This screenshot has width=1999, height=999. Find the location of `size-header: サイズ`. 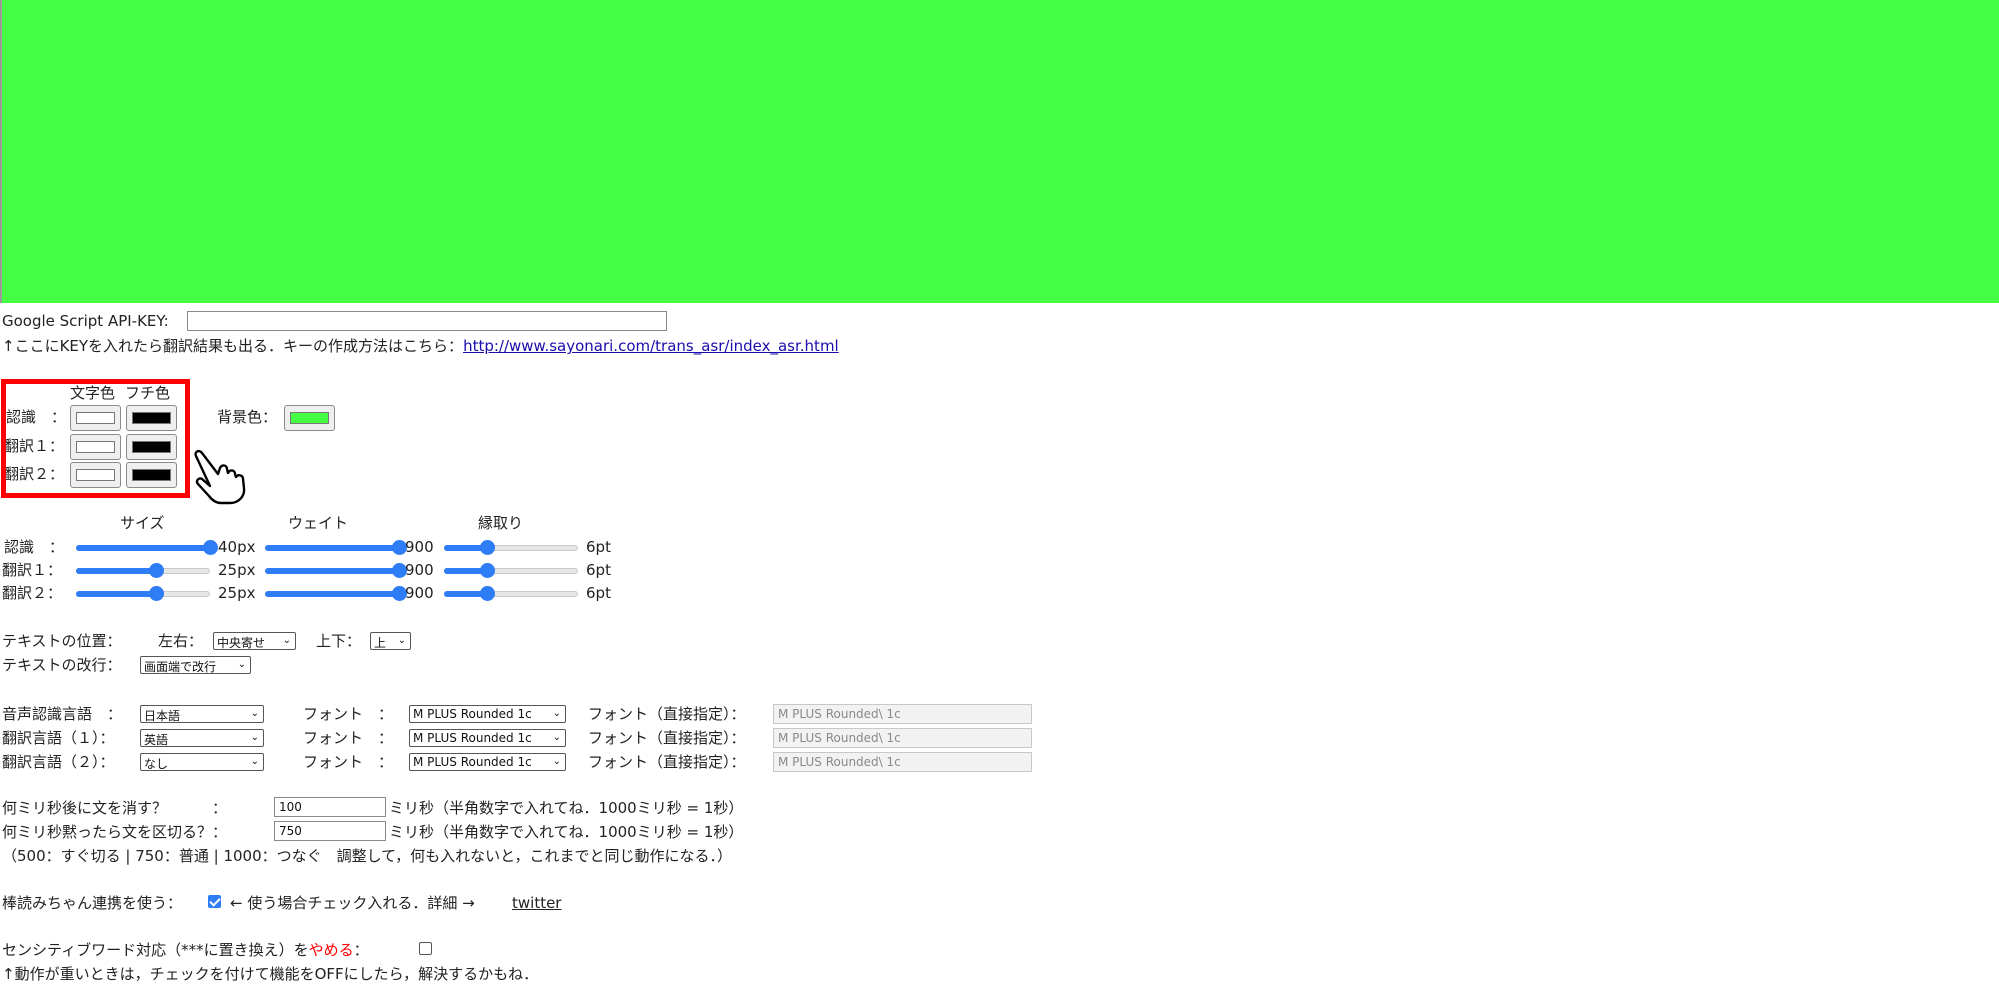

size-header: サイズ is located at coordinates (142, 523).